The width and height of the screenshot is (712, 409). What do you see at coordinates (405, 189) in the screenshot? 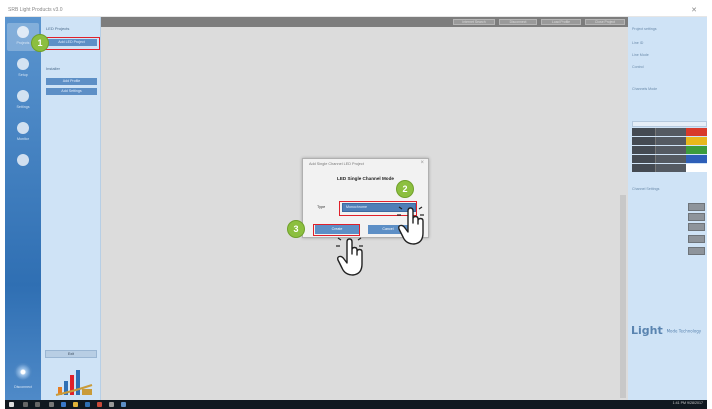
I see `step-badge: 2` at bounding box center [405, 189].